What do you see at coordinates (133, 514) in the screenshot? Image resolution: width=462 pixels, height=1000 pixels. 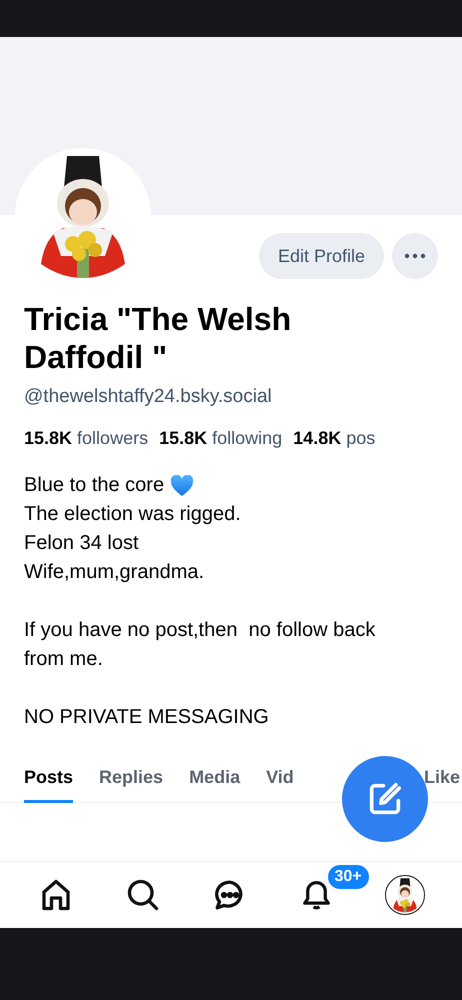 I see `bio-text: The election was rigged.` at bounding box center [133, 514].